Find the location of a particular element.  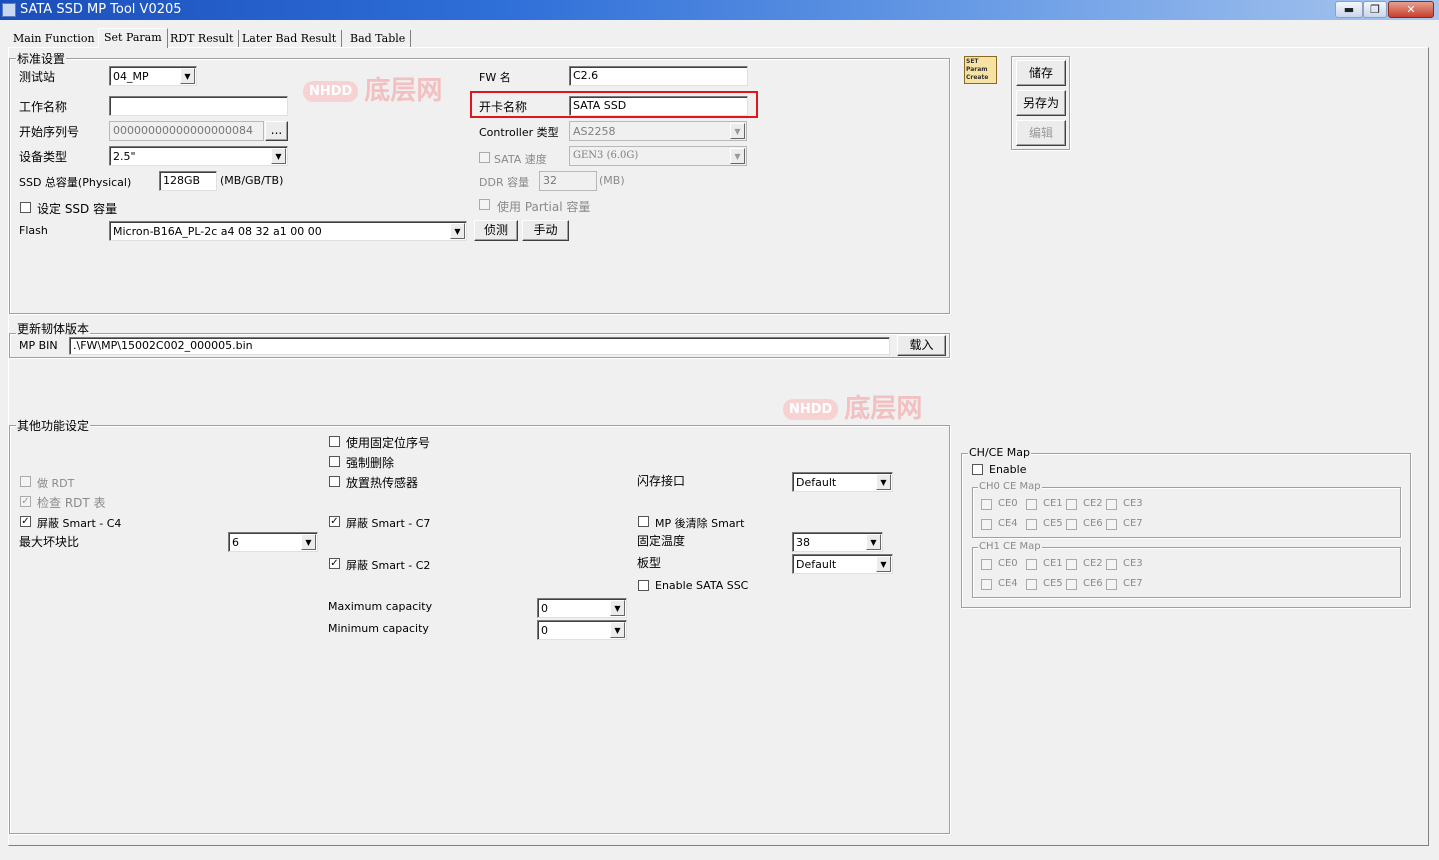

board-label: 板型 is located at coordinates (649, 563).